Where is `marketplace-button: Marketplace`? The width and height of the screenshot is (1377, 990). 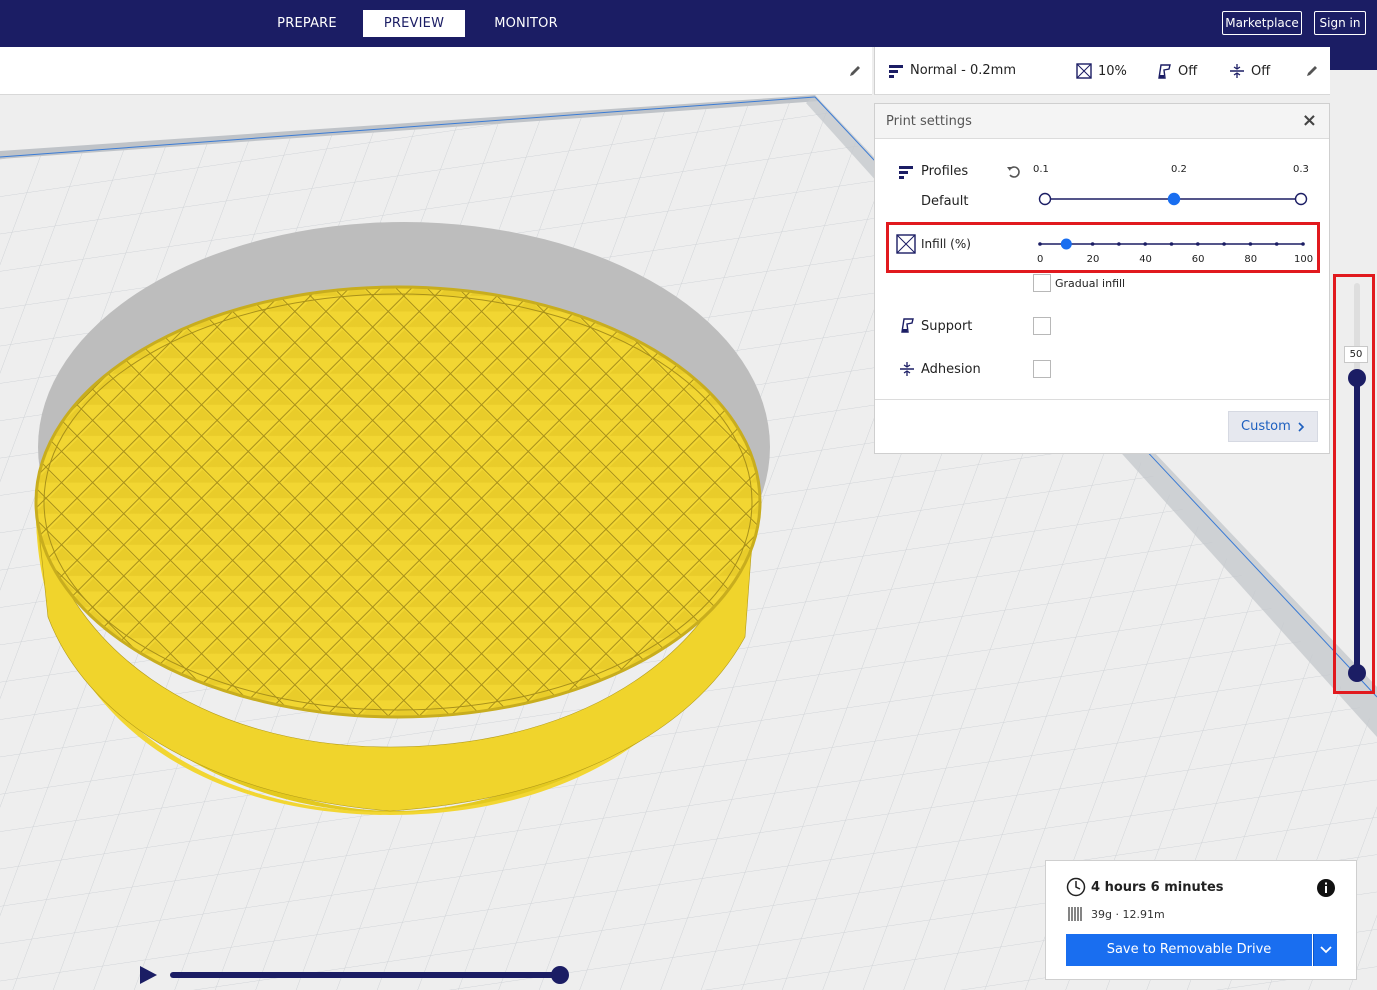
marketplace-button: Marketplace is located at coordinates (1262, 23).